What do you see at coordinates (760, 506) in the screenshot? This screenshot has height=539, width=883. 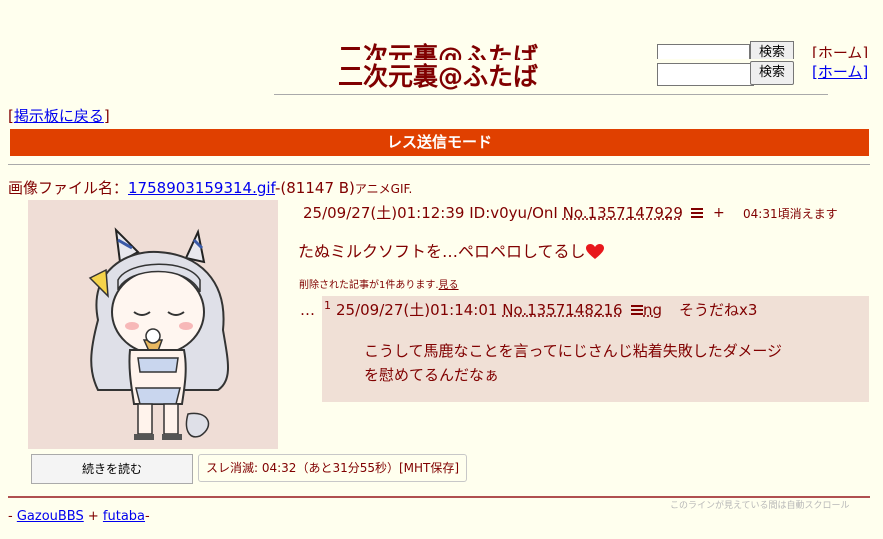 I see `autoscroll-note: このラインが見えている間は自動スクロール` at bounding box center [760, 506].